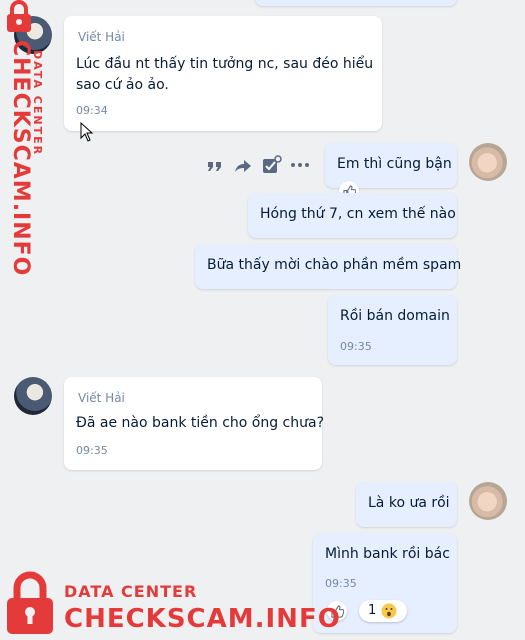 The image size is (525, 640). What do you see at coordinates (243, 166) in the screenshot?
I see `forward-icon` at bounding box center [243, 166].